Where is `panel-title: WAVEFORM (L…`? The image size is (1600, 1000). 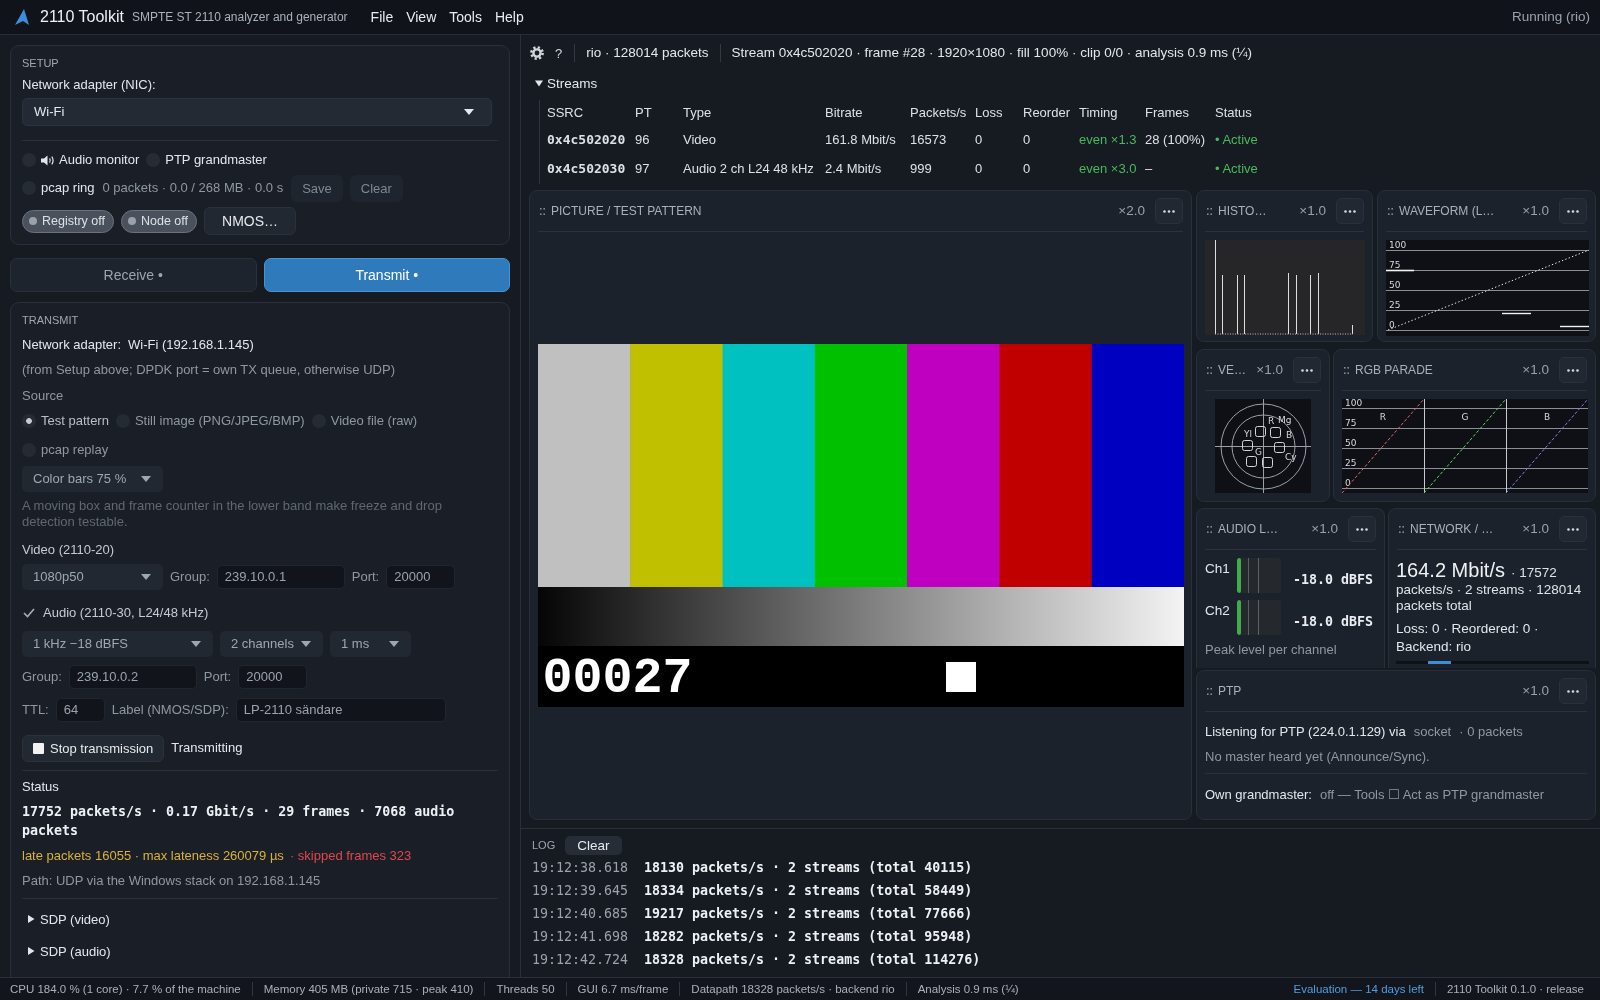
panel-title: WAVEFORM (L… is located at coordinates (1447, 211).